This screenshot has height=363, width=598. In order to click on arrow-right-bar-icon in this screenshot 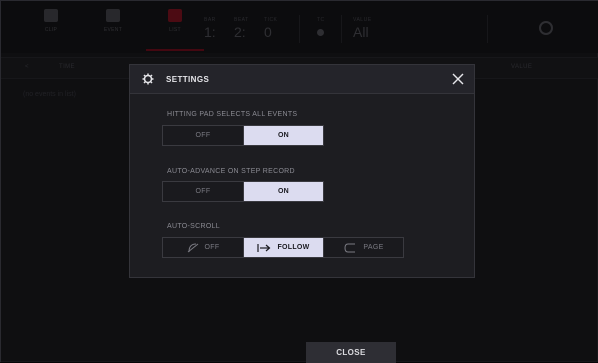, I will do `click(264, 247)`.